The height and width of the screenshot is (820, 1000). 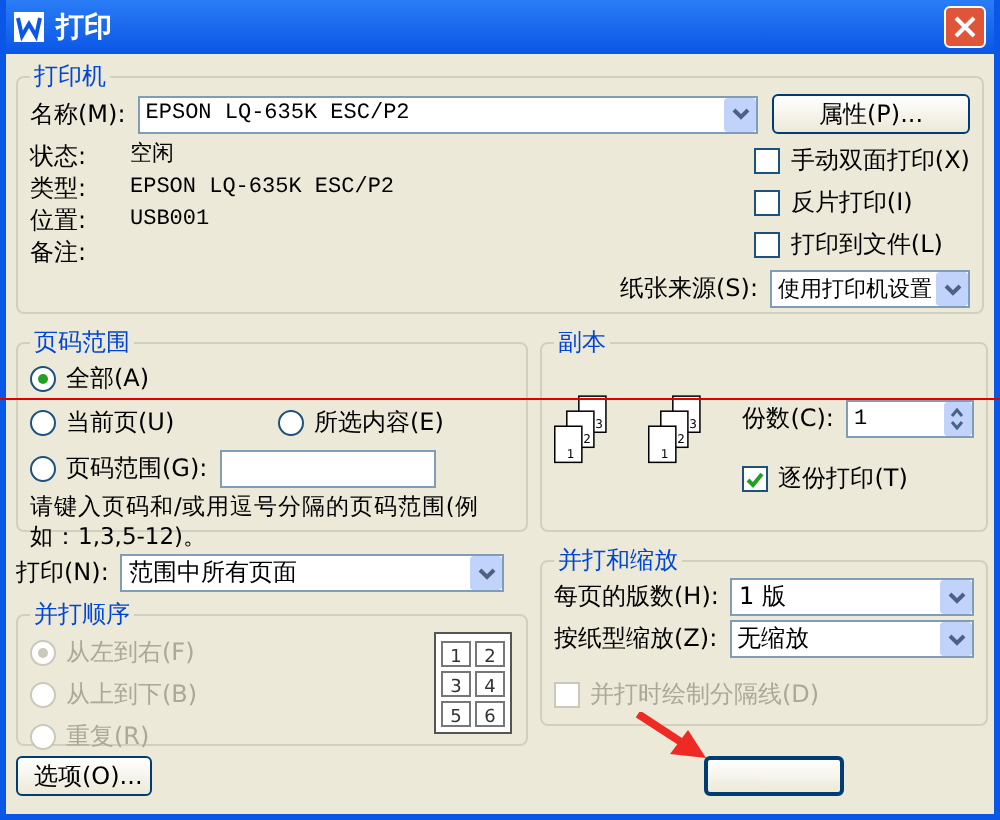 What do you see at coordinates (447, 114) in the screenshot?
I see `printer-combo: EPSON LQ-635K ESC/P2` at bounding box center [447, 114].